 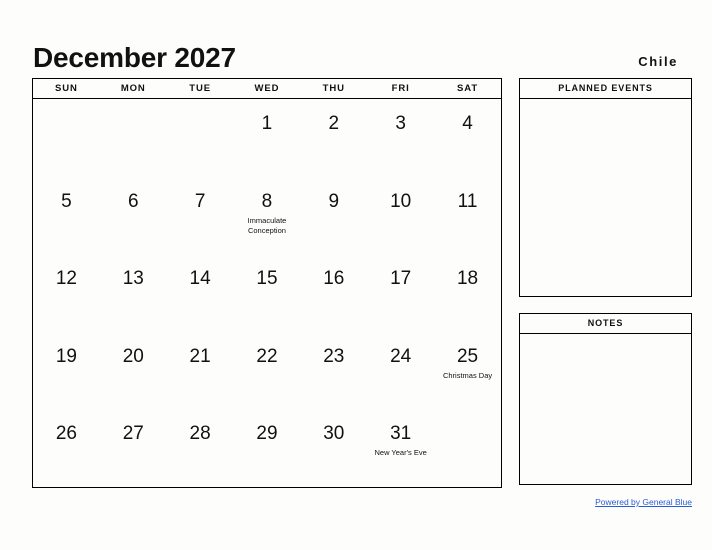 I want to click on day-number: 13, so click(x=133, y=278).